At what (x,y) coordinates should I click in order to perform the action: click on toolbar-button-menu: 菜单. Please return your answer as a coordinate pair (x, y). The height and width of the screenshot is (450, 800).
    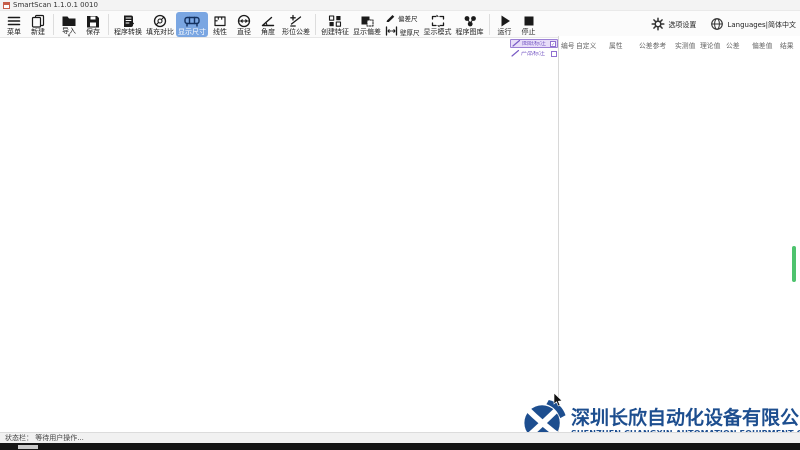
    Looking at the image, I should click on (14, 24).